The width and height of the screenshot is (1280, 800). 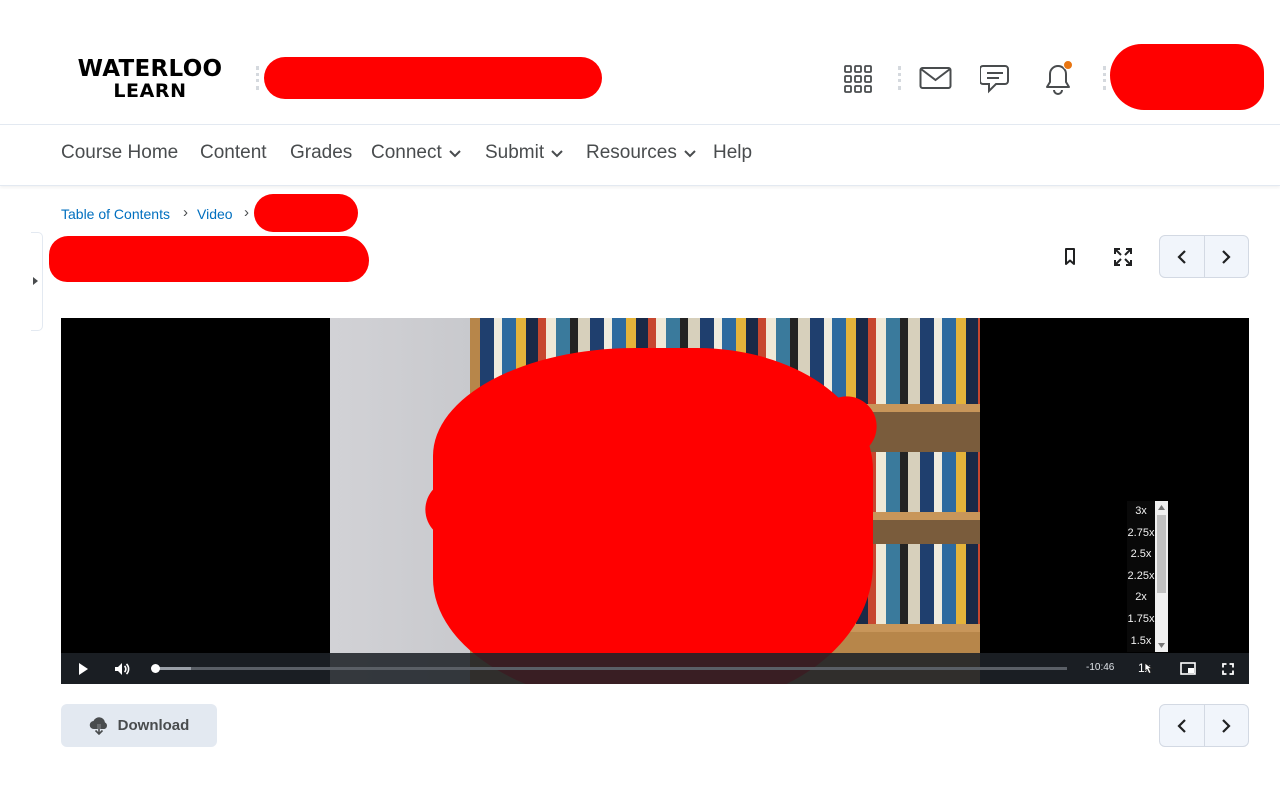 What do you see at coordinates (1068, 65) in the screenshot?
I see `notification-dot` at bounding box center [1068, 65].